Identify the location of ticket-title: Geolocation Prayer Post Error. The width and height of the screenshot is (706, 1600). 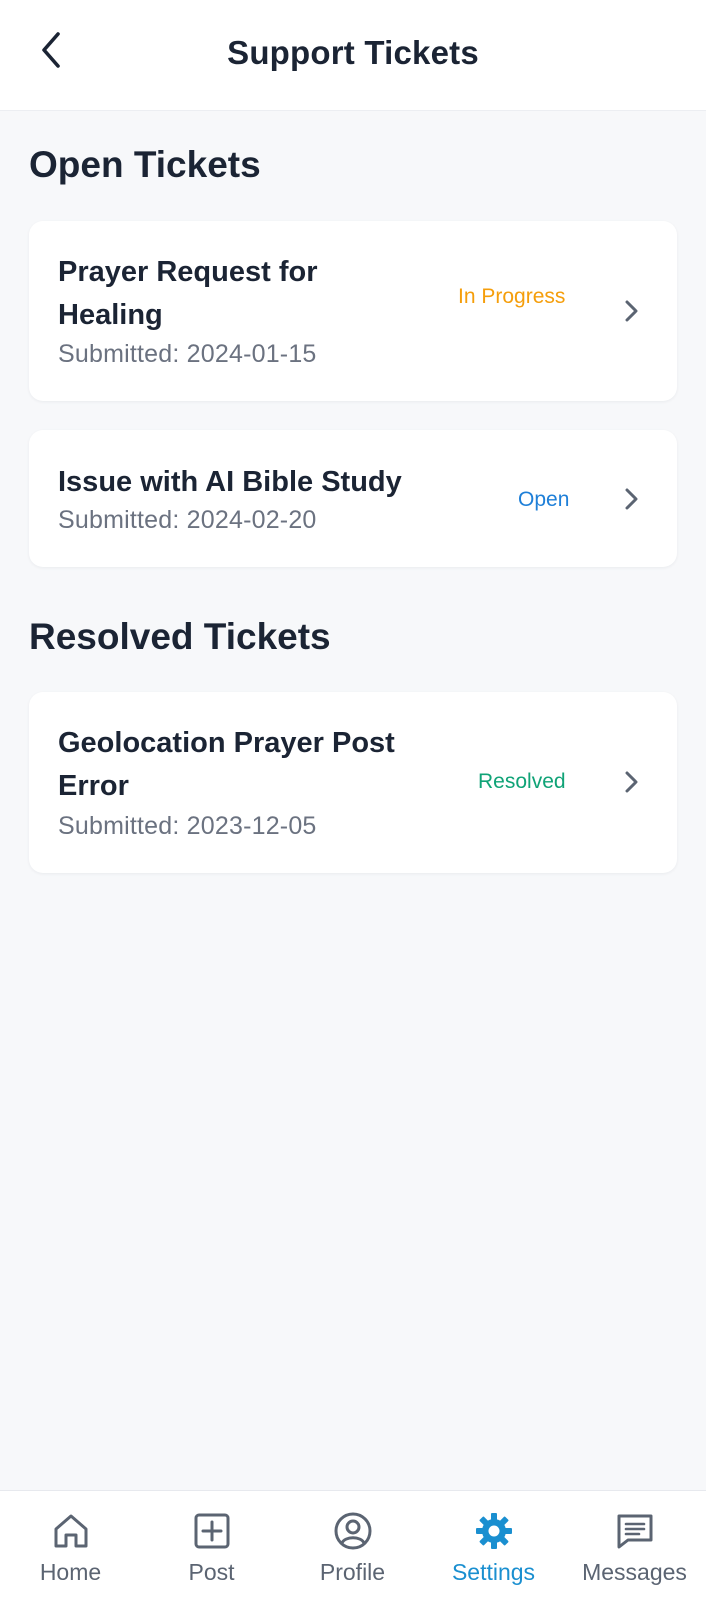
(226, 764).